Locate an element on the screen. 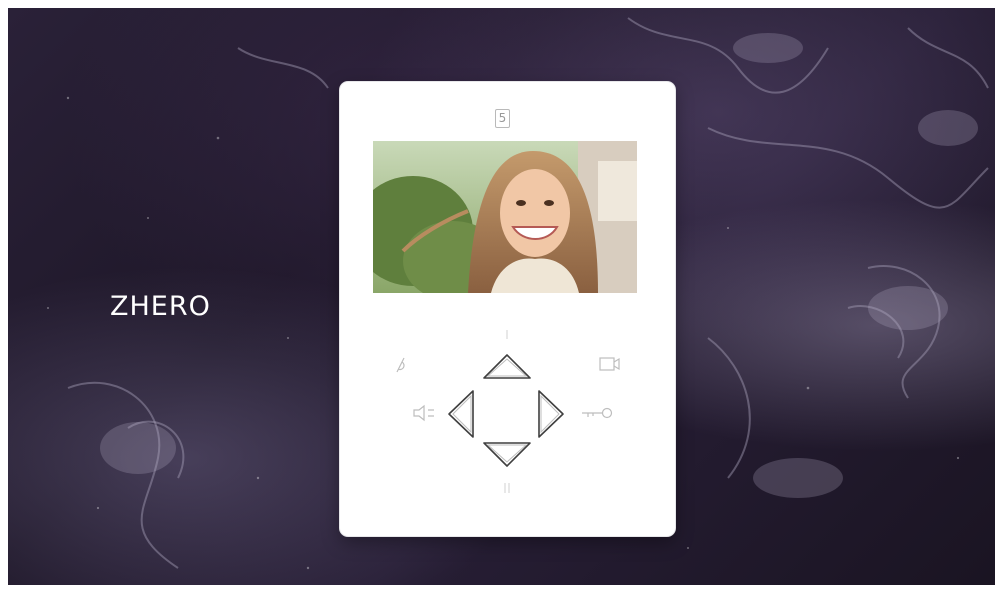  key-left is located at coordinates (462, 414).